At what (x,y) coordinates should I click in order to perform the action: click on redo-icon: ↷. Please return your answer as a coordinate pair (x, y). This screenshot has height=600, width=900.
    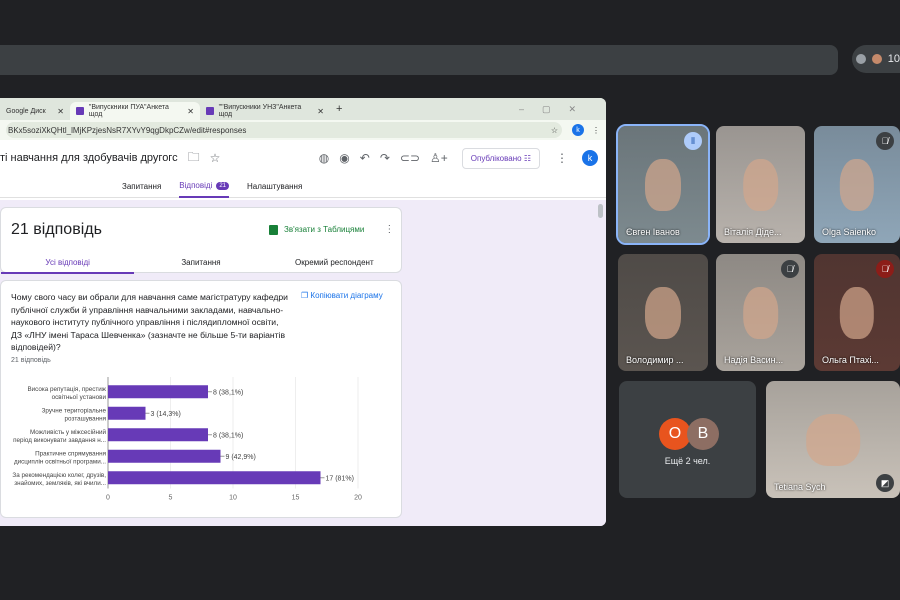
    Looking at the image, I should click on (385, 158).